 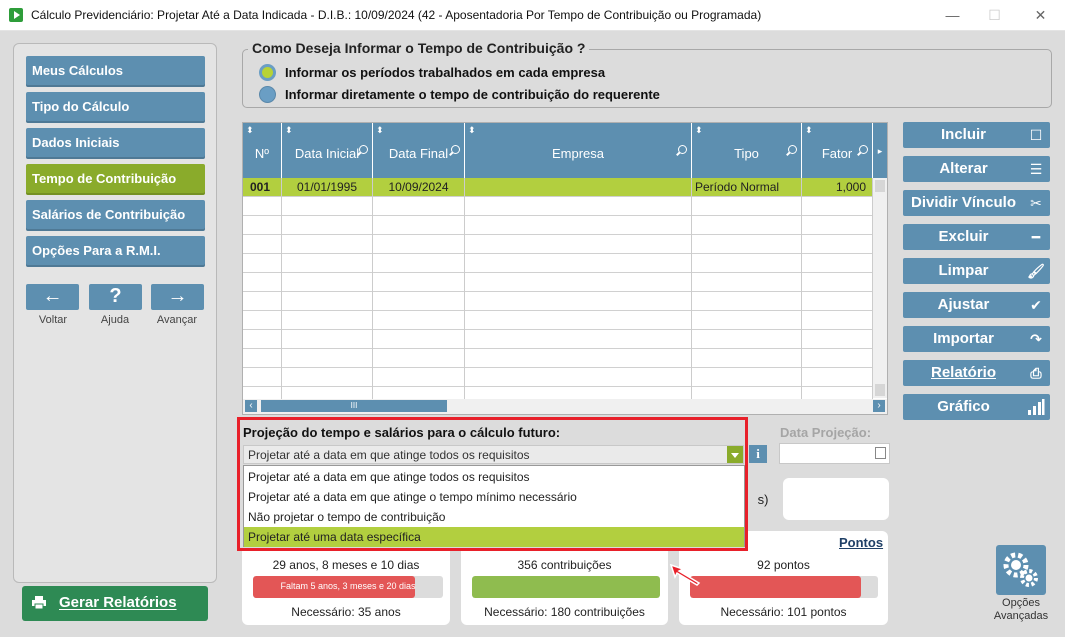 What do you see at coordinates (976, 271) in the screenshot?
I see `limpar-button: Limpar 🖌` at bounding box center [976, 271].